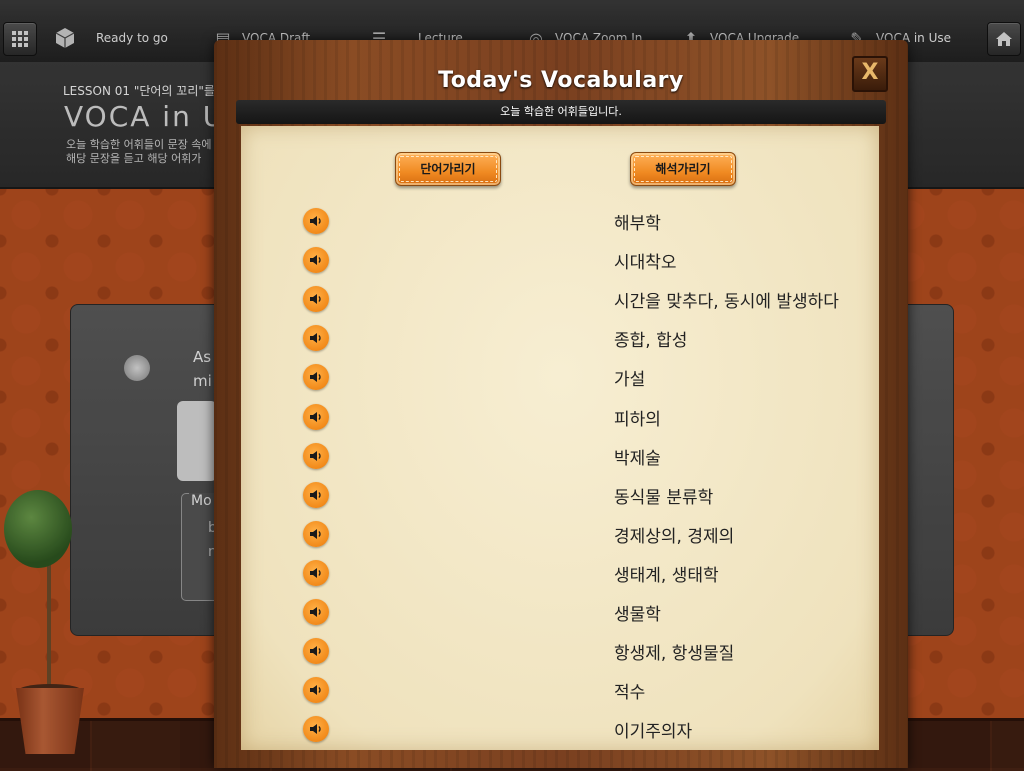 This screenshot has height=771, width=1024. I want to click on modal-title: Today's Vocabulary, so click(561, 80).